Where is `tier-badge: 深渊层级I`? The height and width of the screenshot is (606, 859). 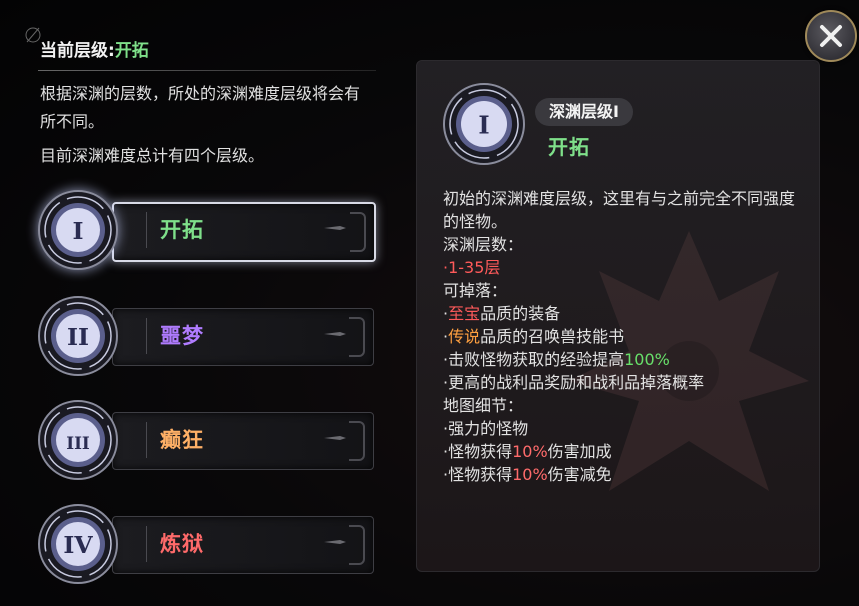 tier-badge: 深渊层级I is located at coordinates (584, 112).